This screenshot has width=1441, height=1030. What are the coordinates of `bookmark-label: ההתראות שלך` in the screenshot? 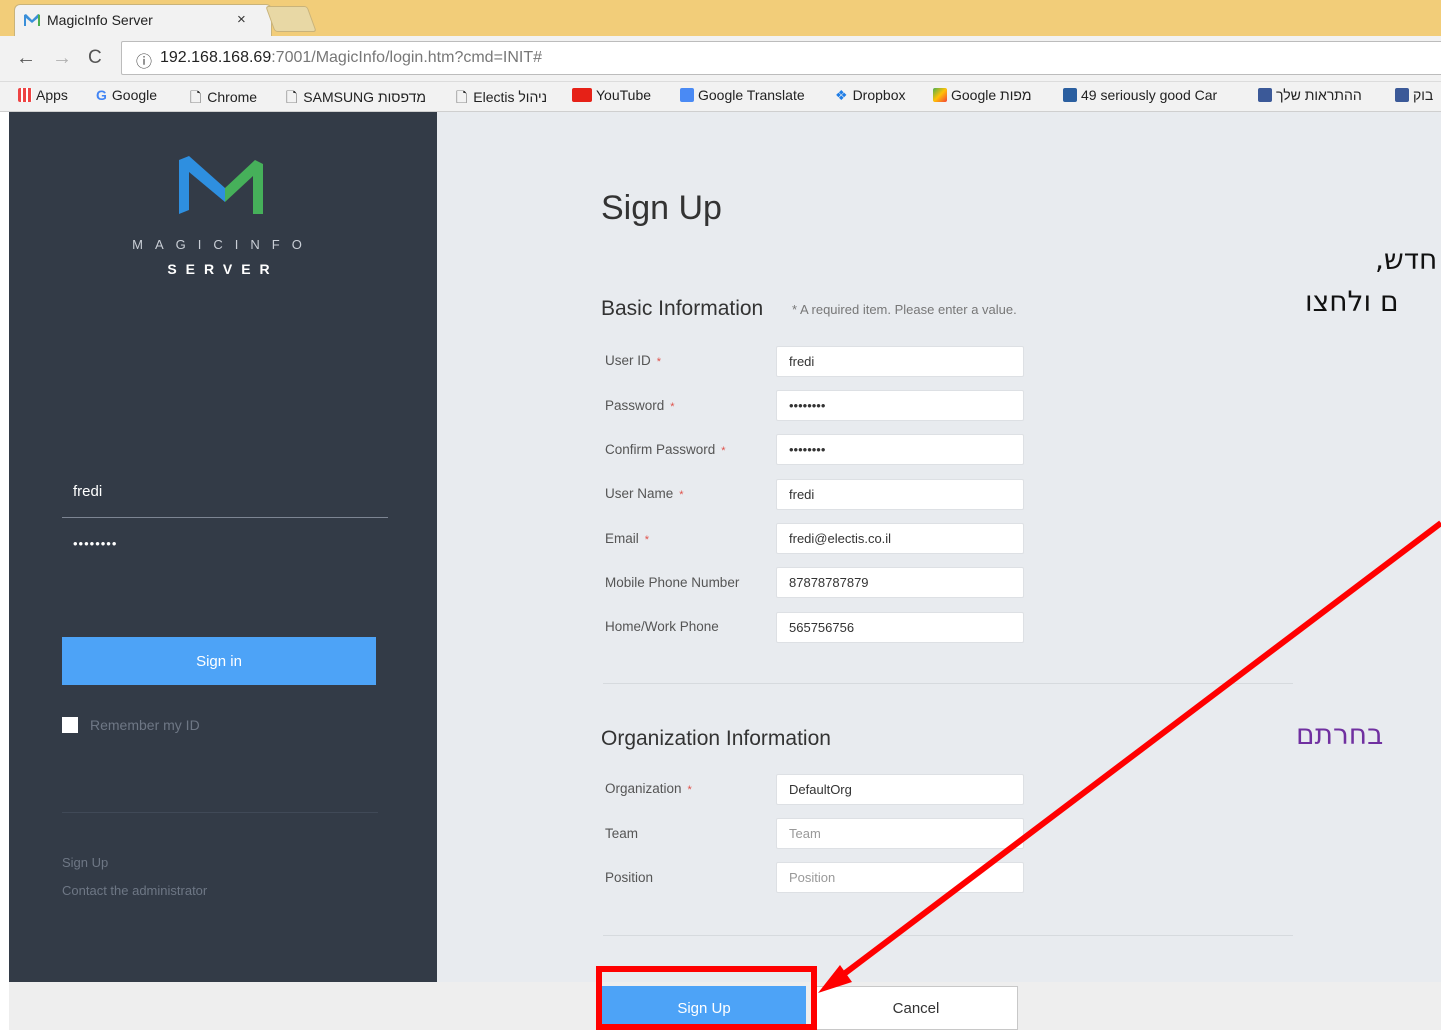 It's located at (1319, 95).